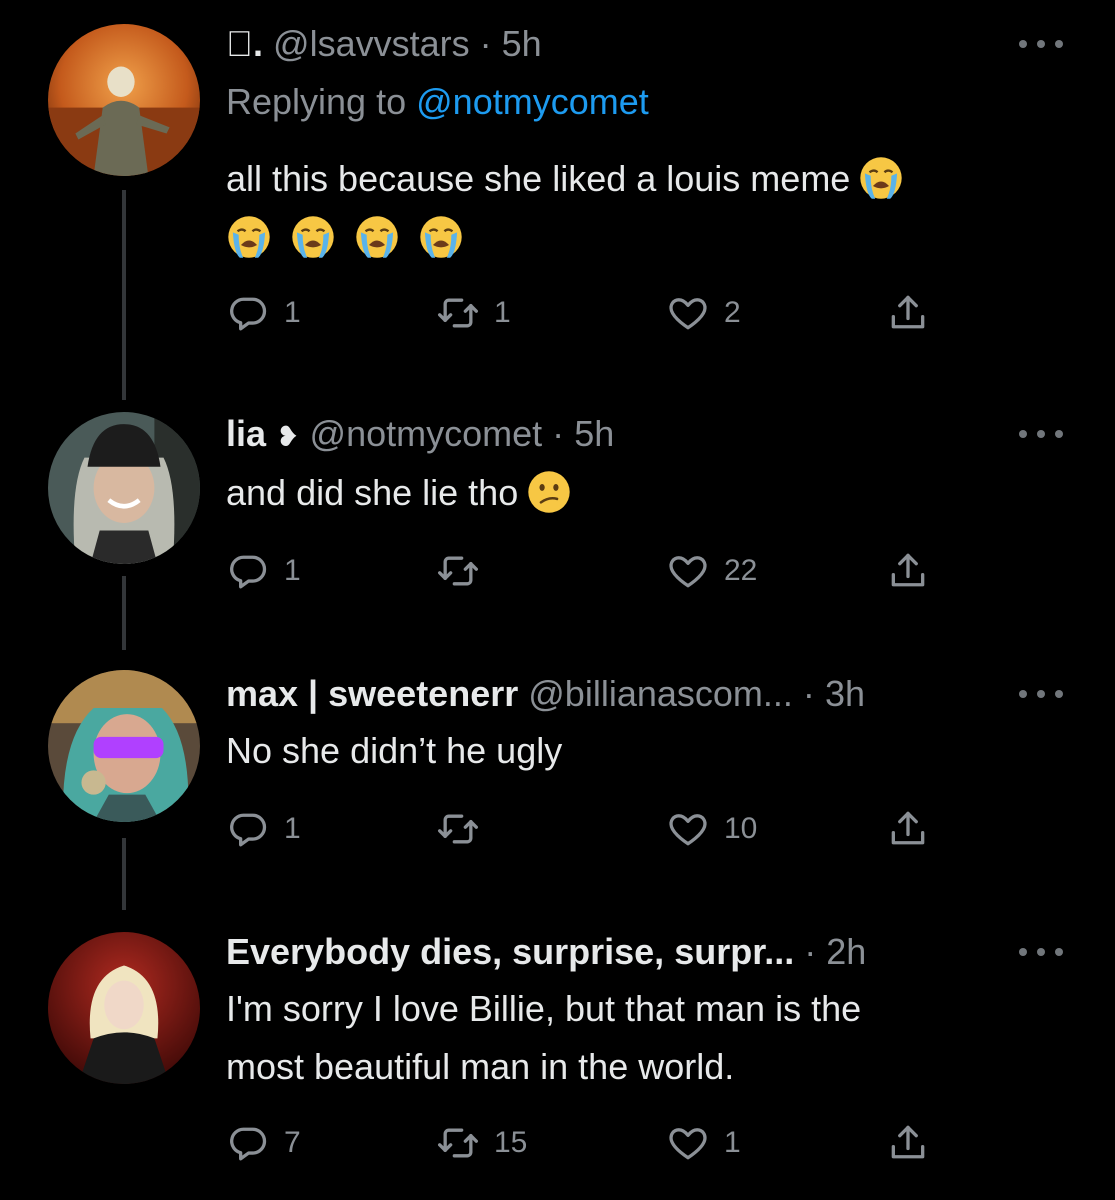 This screenshot has width=1115, height=1200. What do you see at coordinates (711, 571) in the screenshot?
I see `like-button: 22` at bounding box center [711, 571].